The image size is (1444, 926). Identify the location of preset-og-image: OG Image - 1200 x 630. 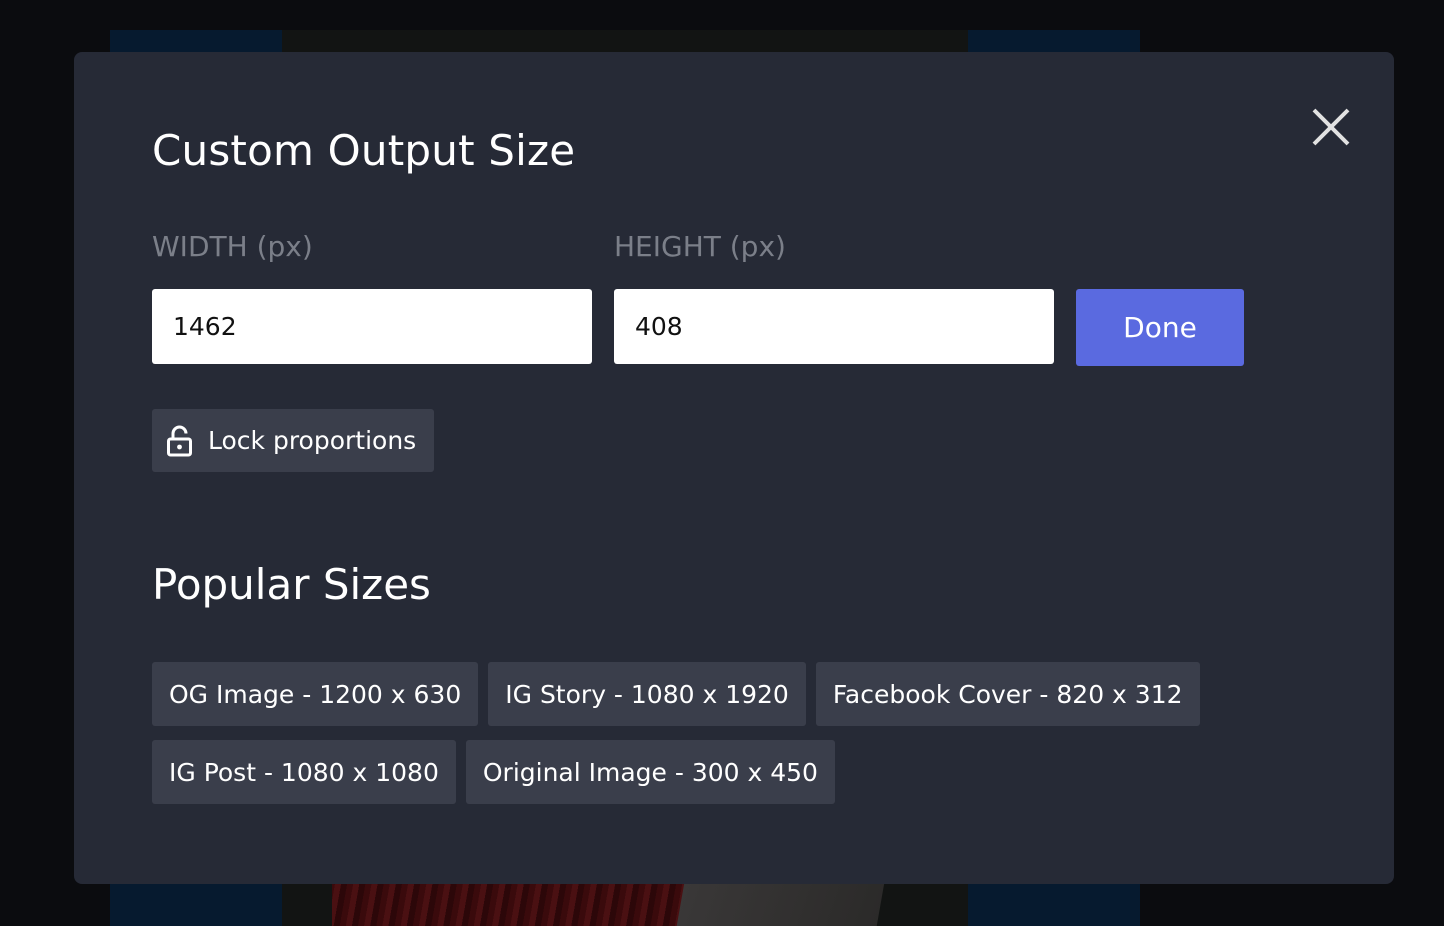
(315, 694).